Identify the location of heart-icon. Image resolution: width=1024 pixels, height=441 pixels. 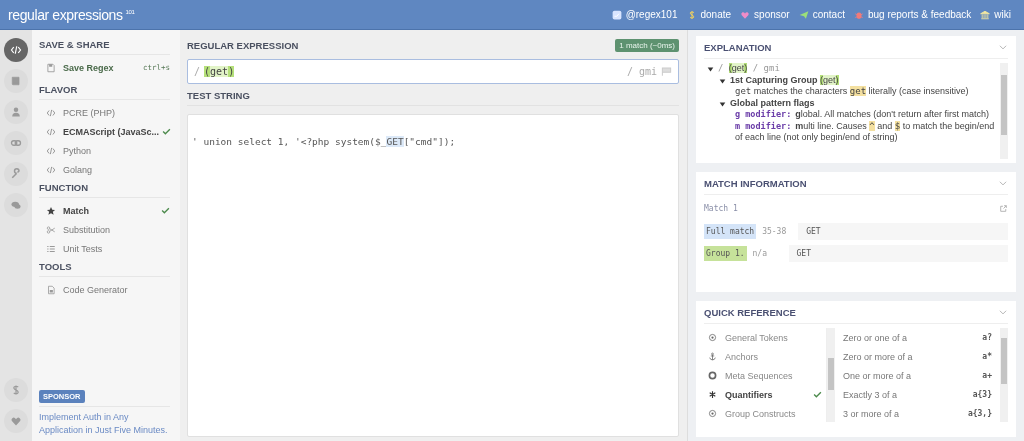
(745, 14).